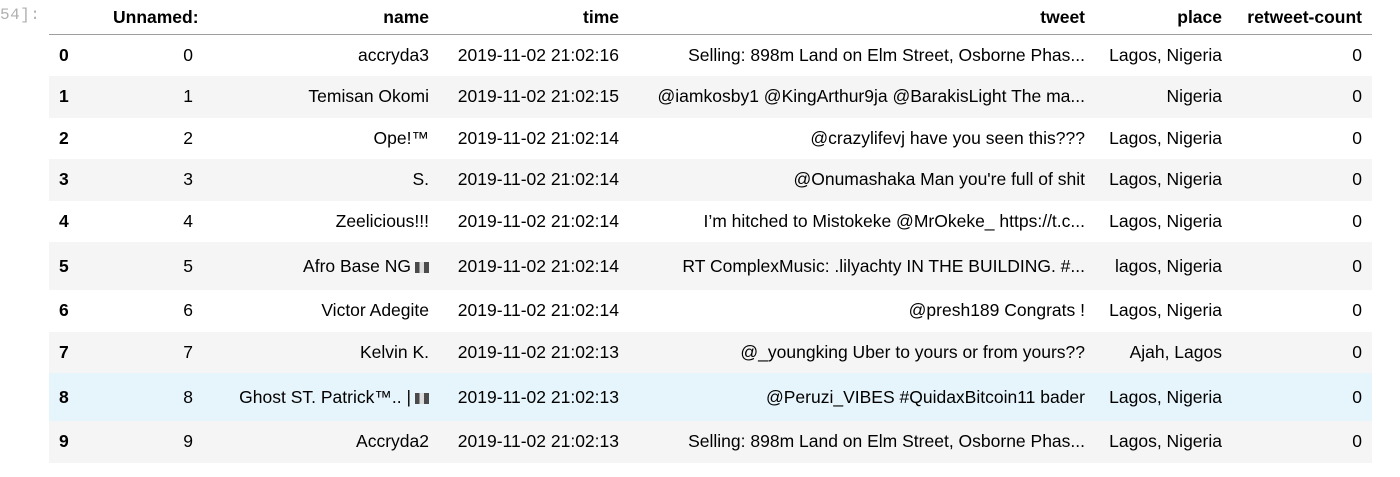  Describe the element at coordinates (188, 351) in the screenshot. I see `cell-unnamed: 7` at that location.